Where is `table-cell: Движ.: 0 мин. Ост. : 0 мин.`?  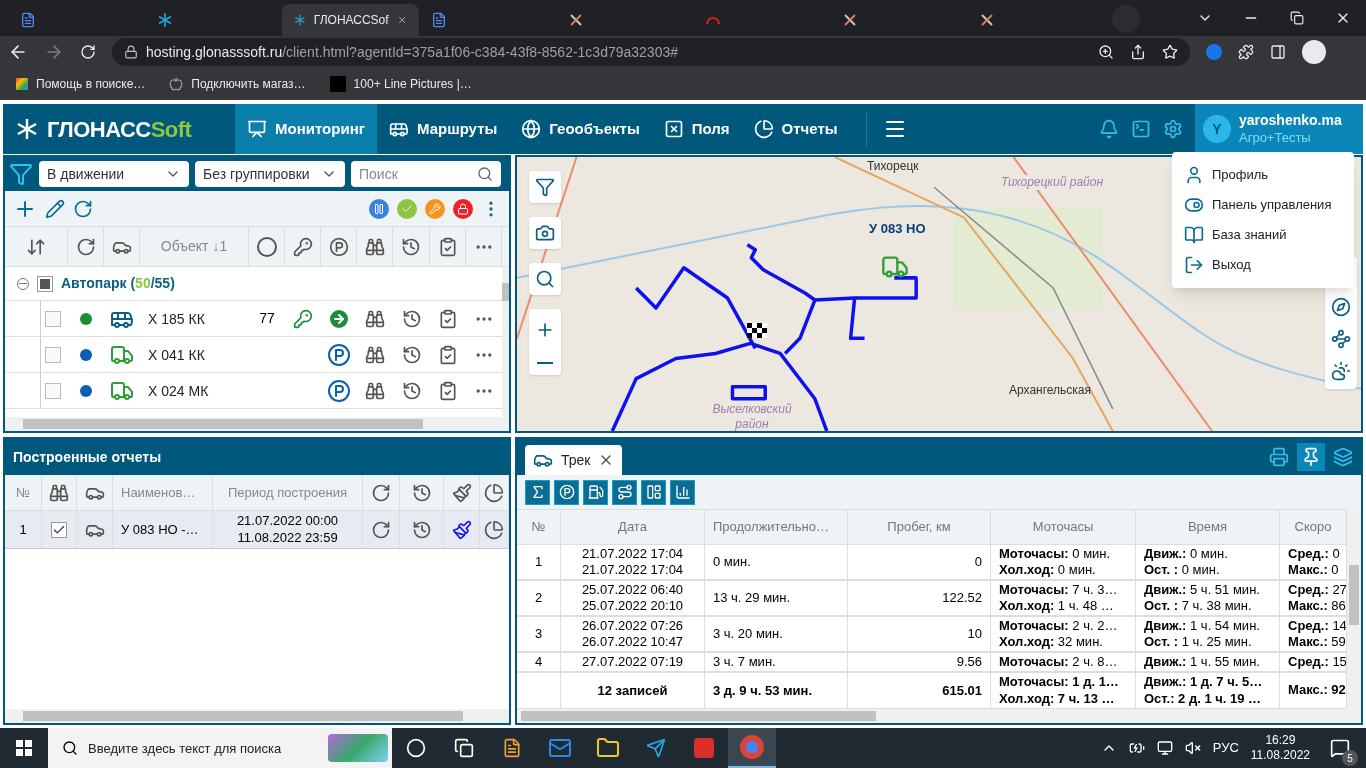
table-cell: Движ.: 0 мин. Ост. : 0 мин. is located at coordinates (1186, 562).